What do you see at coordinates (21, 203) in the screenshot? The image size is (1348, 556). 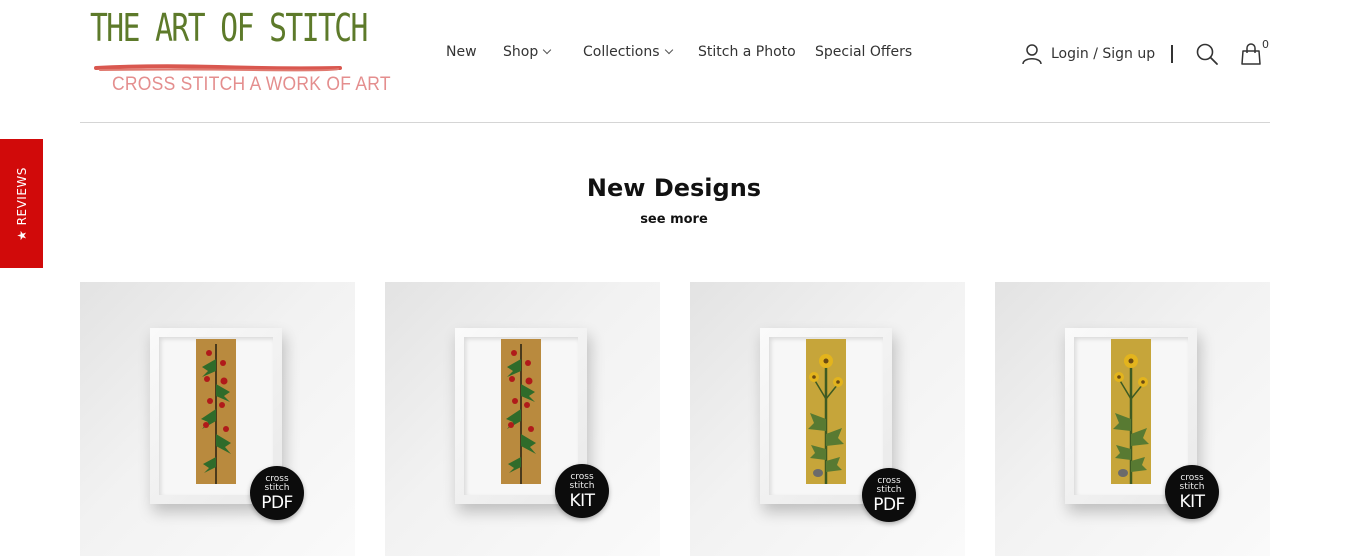 I see `reviews-tab: ★ REVIEWS` at bounding box center [21, 203].